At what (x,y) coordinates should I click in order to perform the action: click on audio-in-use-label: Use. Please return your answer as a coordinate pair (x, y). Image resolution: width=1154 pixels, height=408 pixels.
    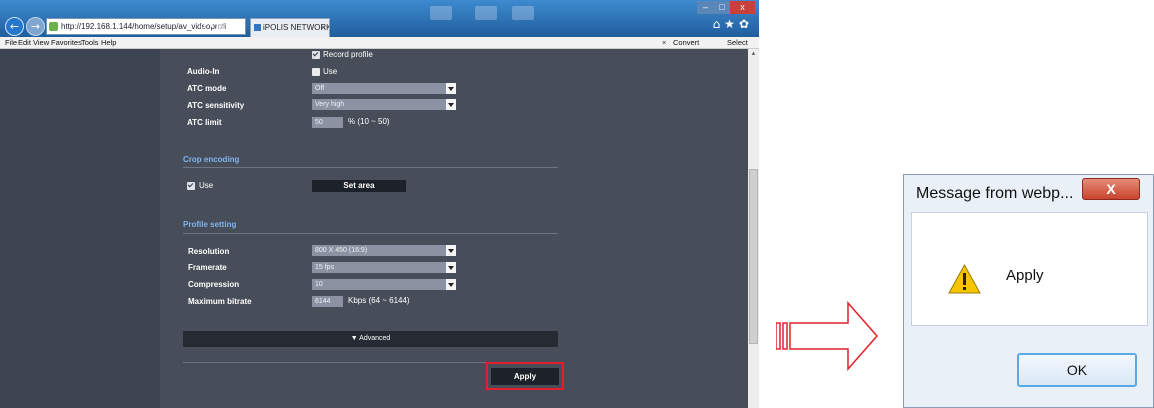
    Looking at the image, I should click on (330, 71).